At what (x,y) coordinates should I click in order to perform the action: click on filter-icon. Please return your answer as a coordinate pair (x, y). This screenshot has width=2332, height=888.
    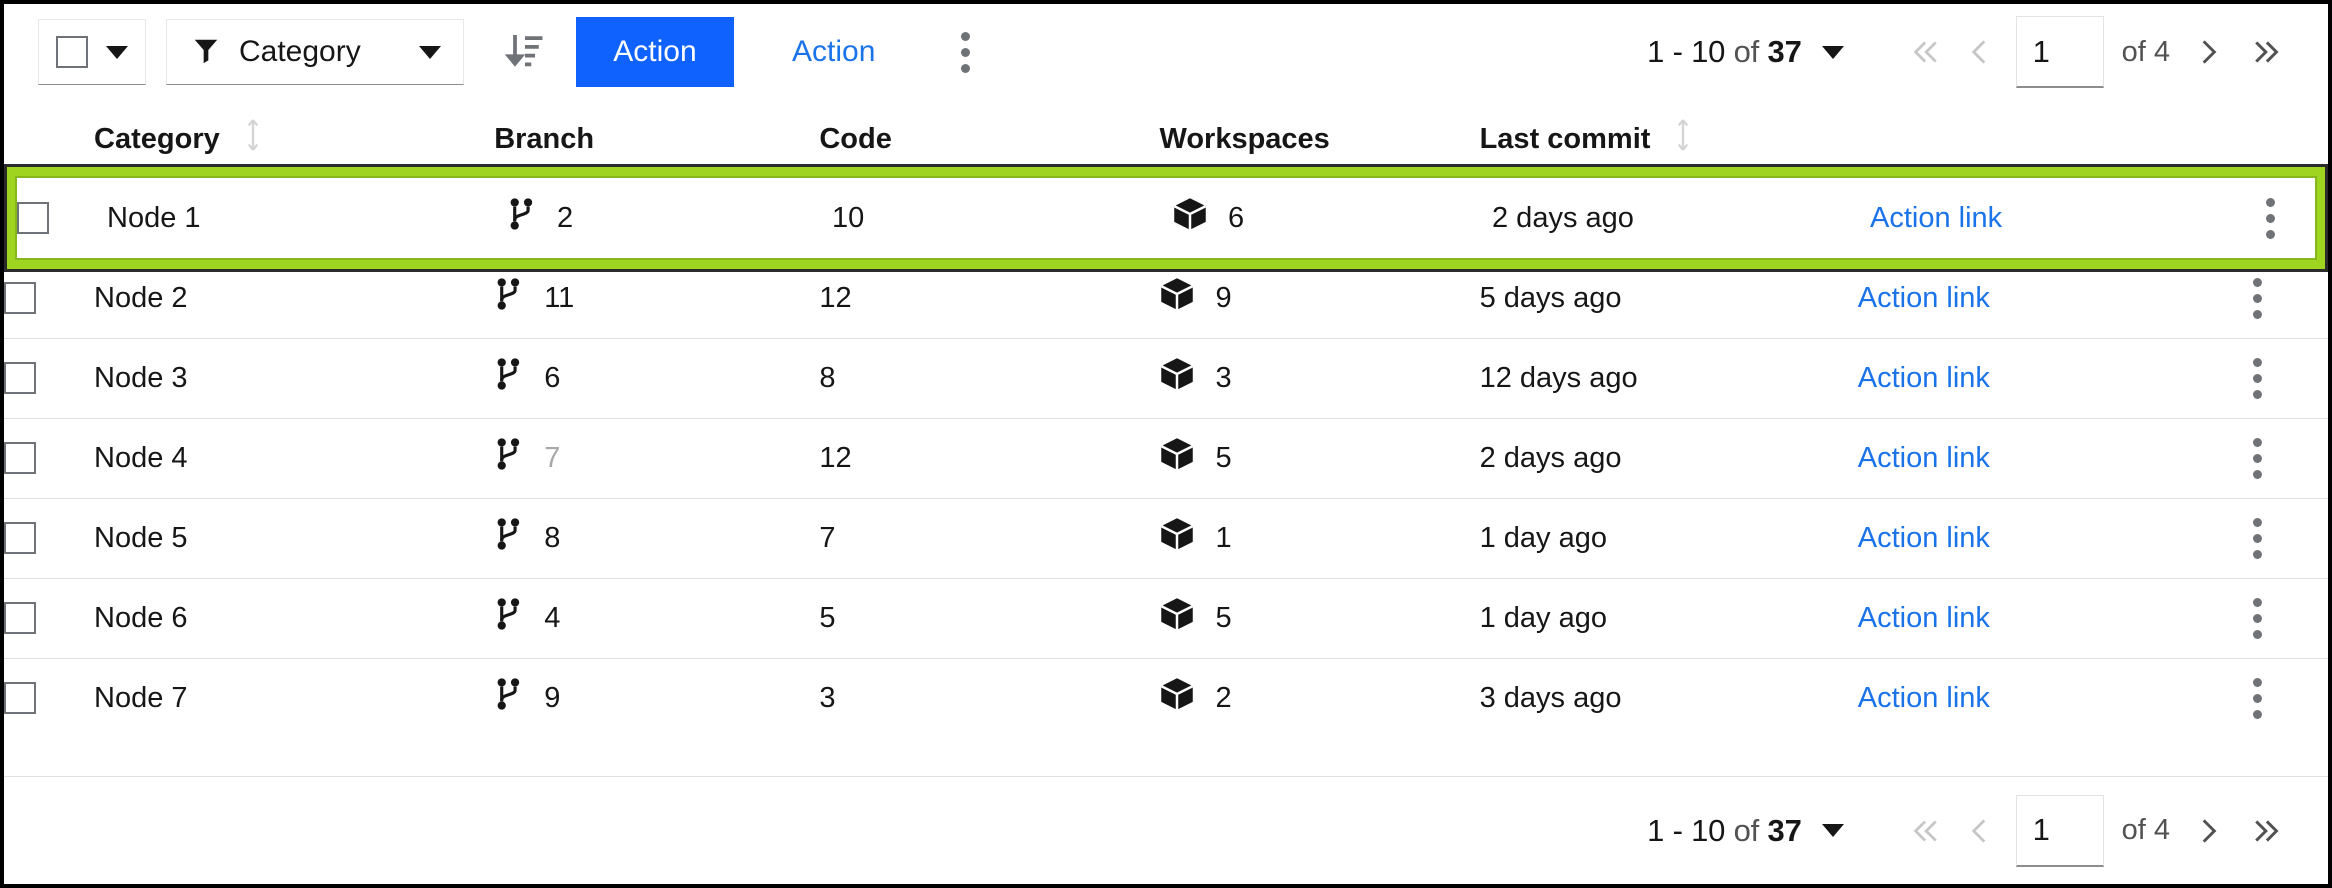
    Looking at the image, I should click on (206, 52).